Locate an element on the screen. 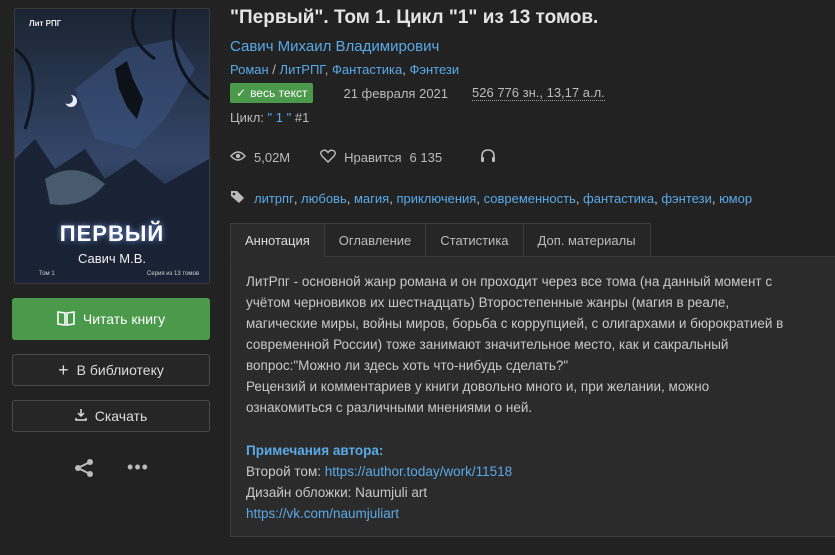  download-icon is located at coordinates (81, 416).